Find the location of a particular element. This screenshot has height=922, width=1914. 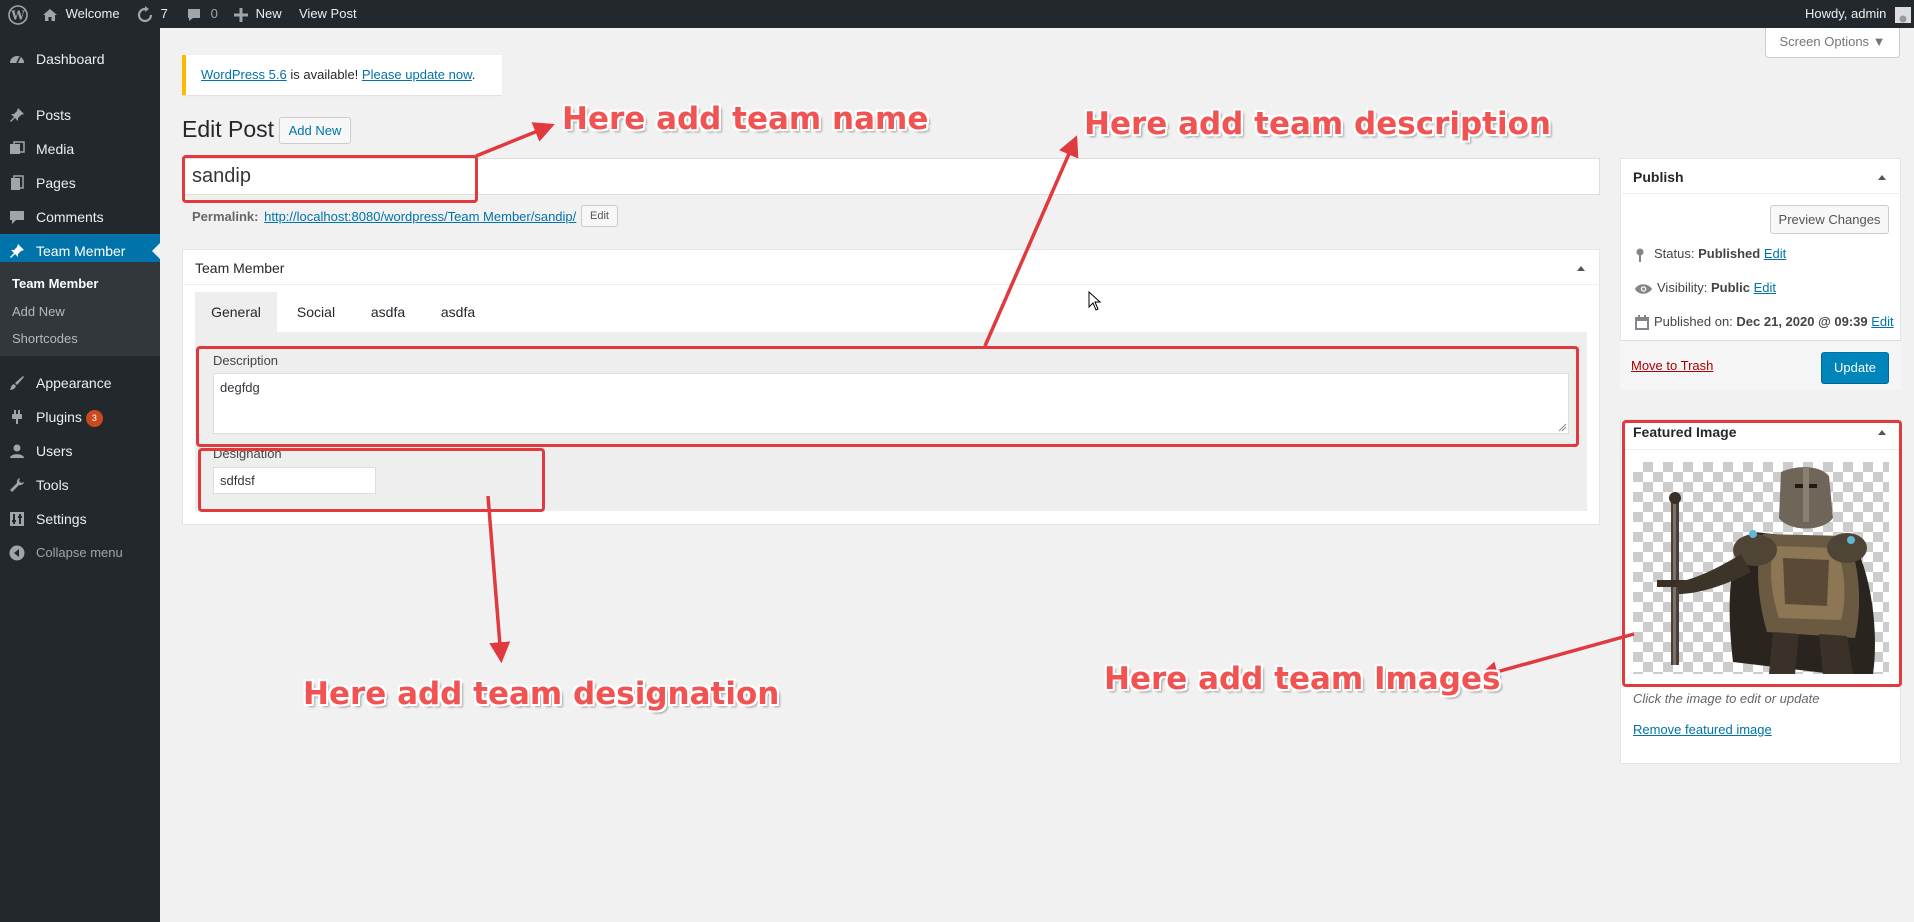

wordpress-logo-icon: W is located at coordinates (18, 14).